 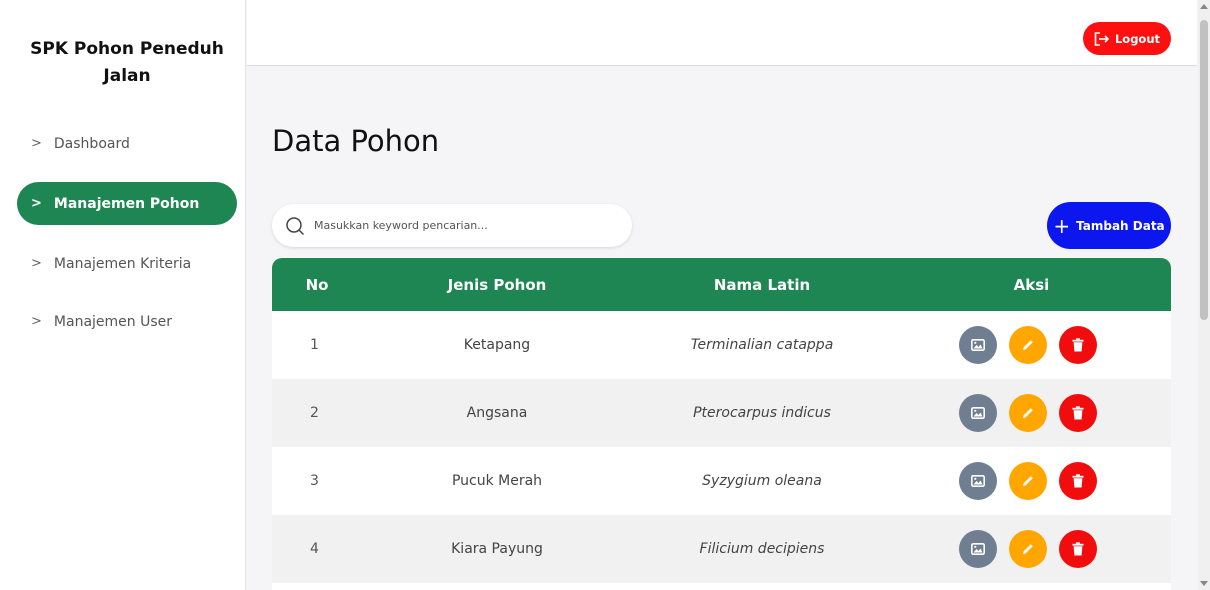 What do you see at coordinates (722, 33) in the screenshot?
I see `topbar: Logout` at bounding box center [722, 33].